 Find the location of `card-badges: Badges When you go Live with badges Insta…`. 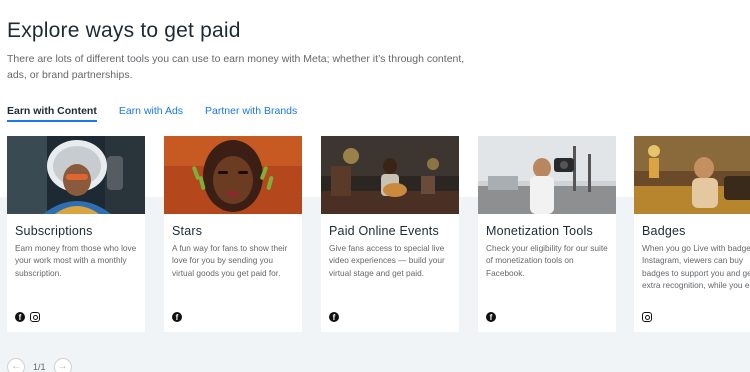

card-badges: Badges When you go Live with badges Insta… is located at coordinates (692, 234).